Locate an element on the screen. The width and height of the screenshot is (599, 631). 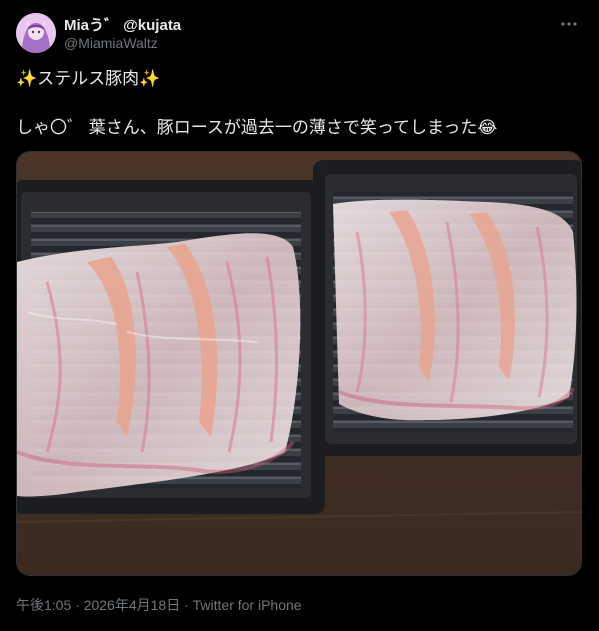
more-horizontal-icon is located at coordinates (569, 24).